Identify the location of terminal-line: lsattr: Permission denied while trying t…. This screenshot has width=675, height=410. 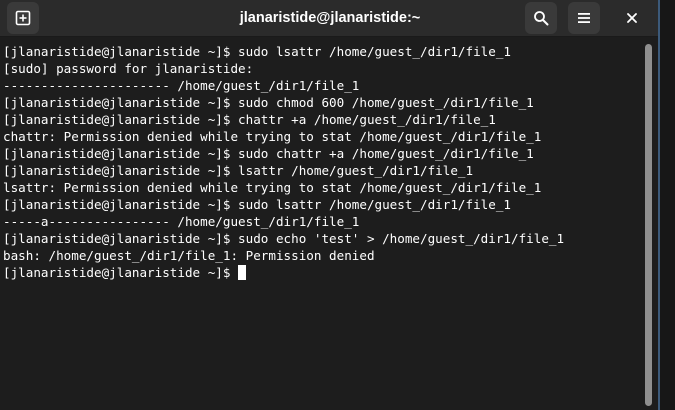
(272, 187).